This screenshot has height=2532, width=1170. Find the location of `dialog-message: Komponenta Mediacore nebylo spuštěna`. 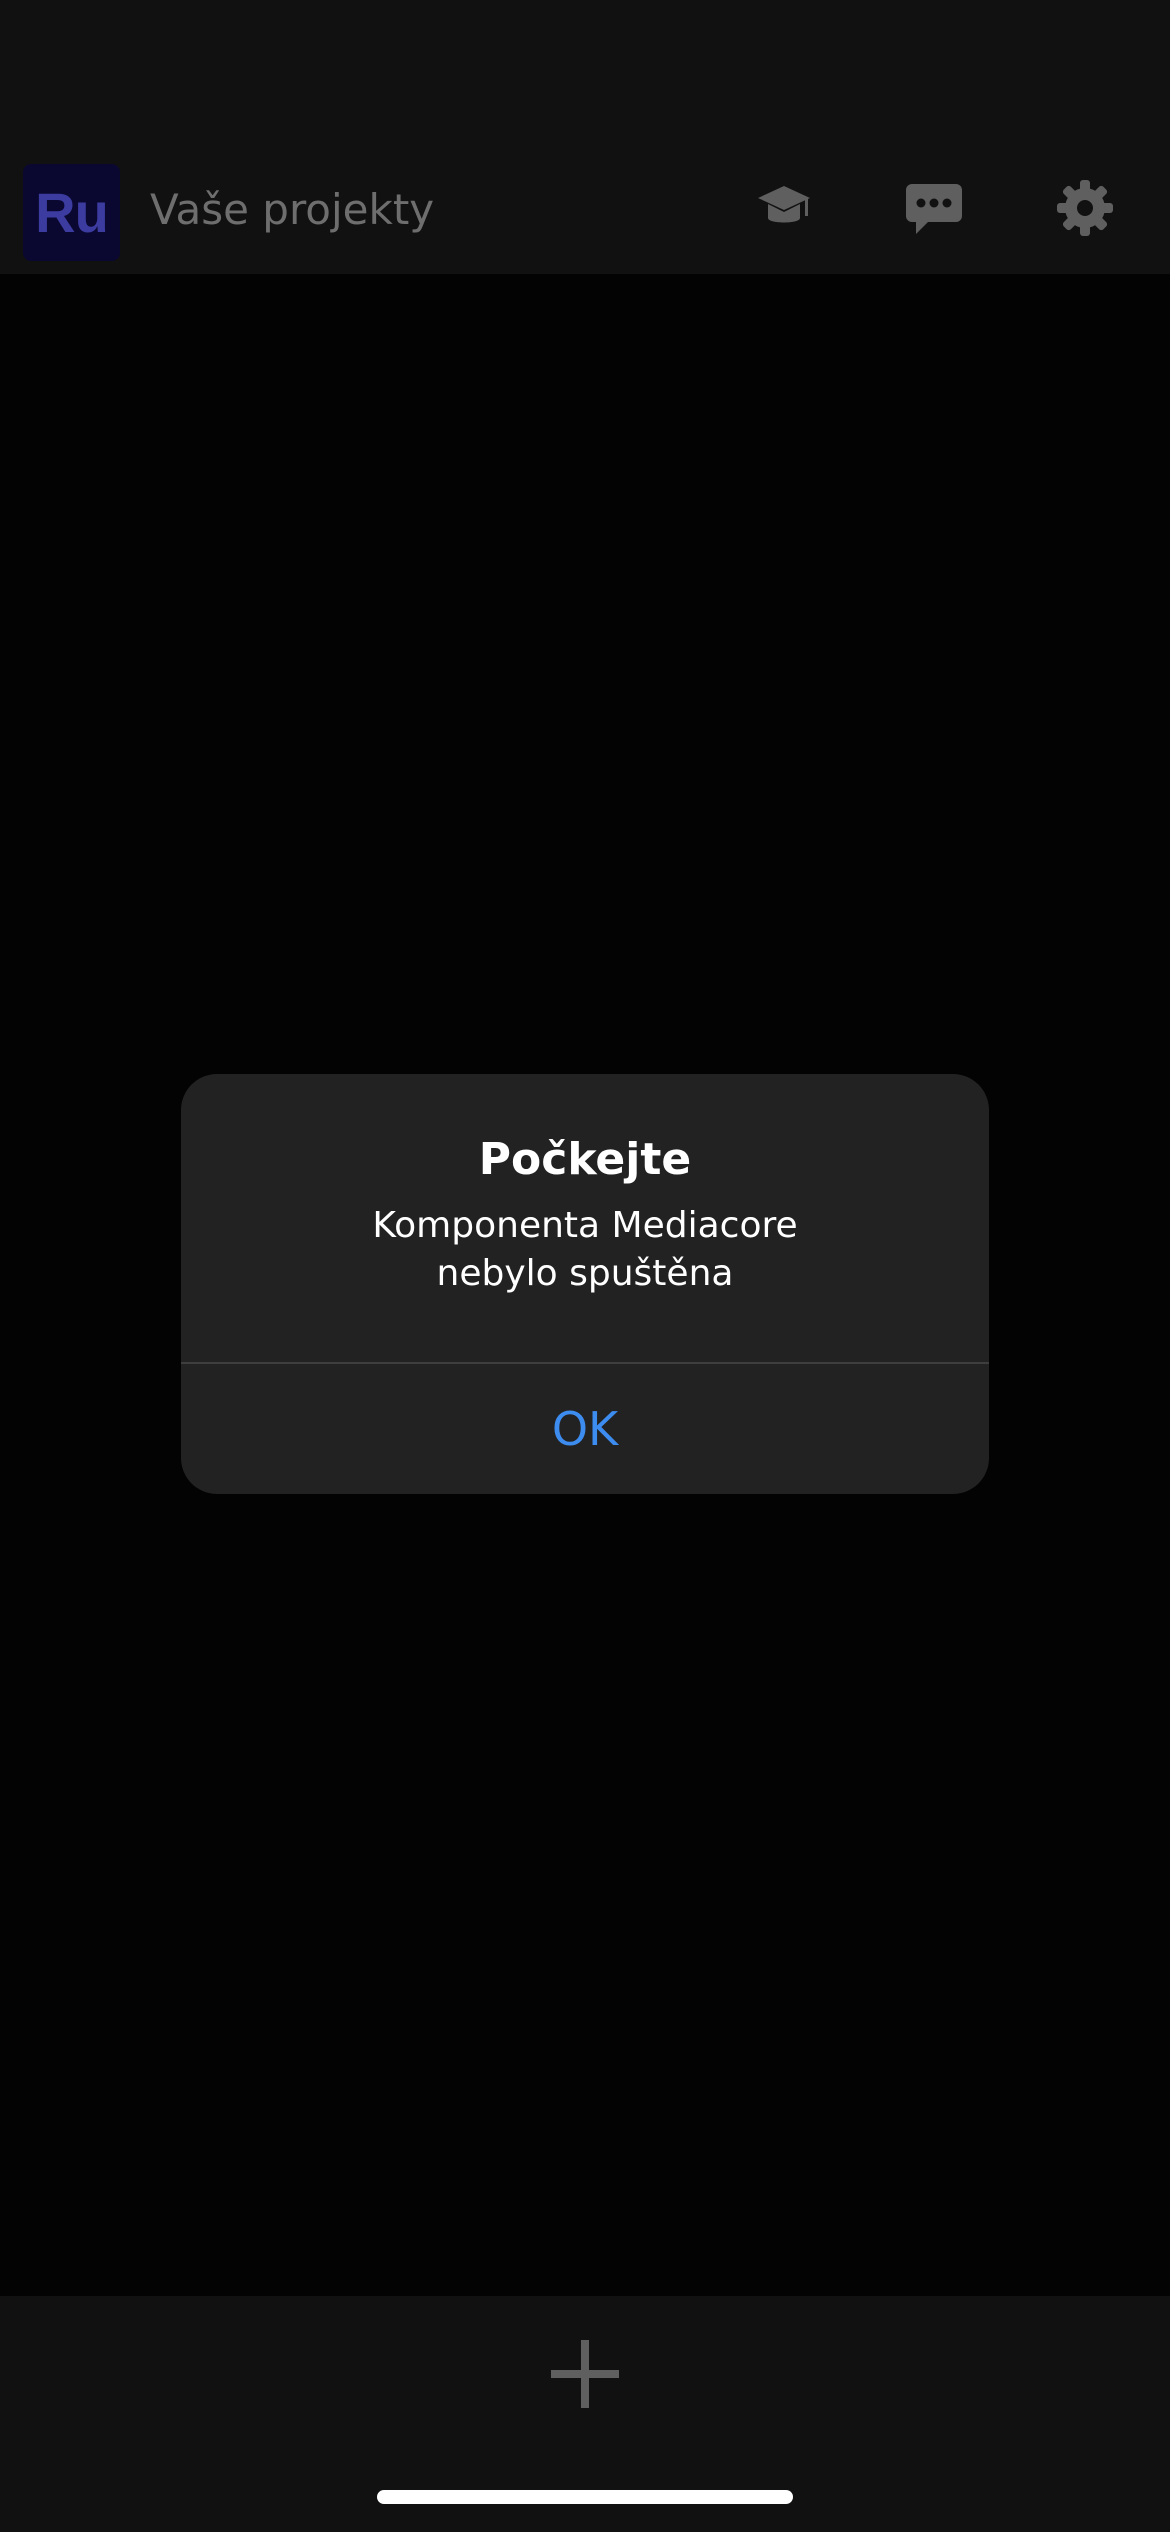

dialog-message: Komponenta Mediacore nebylo spuštěna is located at coordinates (585, 1250).